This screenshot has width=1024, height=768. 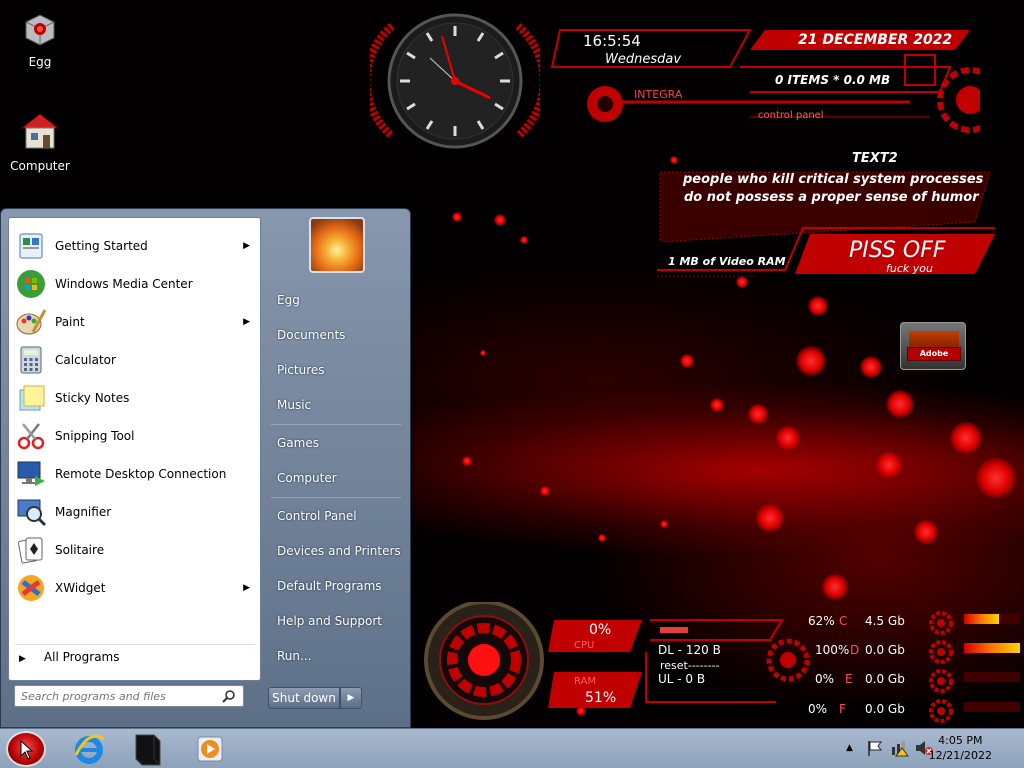 I want to click on drive-letter: E, so click(x=849, y=679).